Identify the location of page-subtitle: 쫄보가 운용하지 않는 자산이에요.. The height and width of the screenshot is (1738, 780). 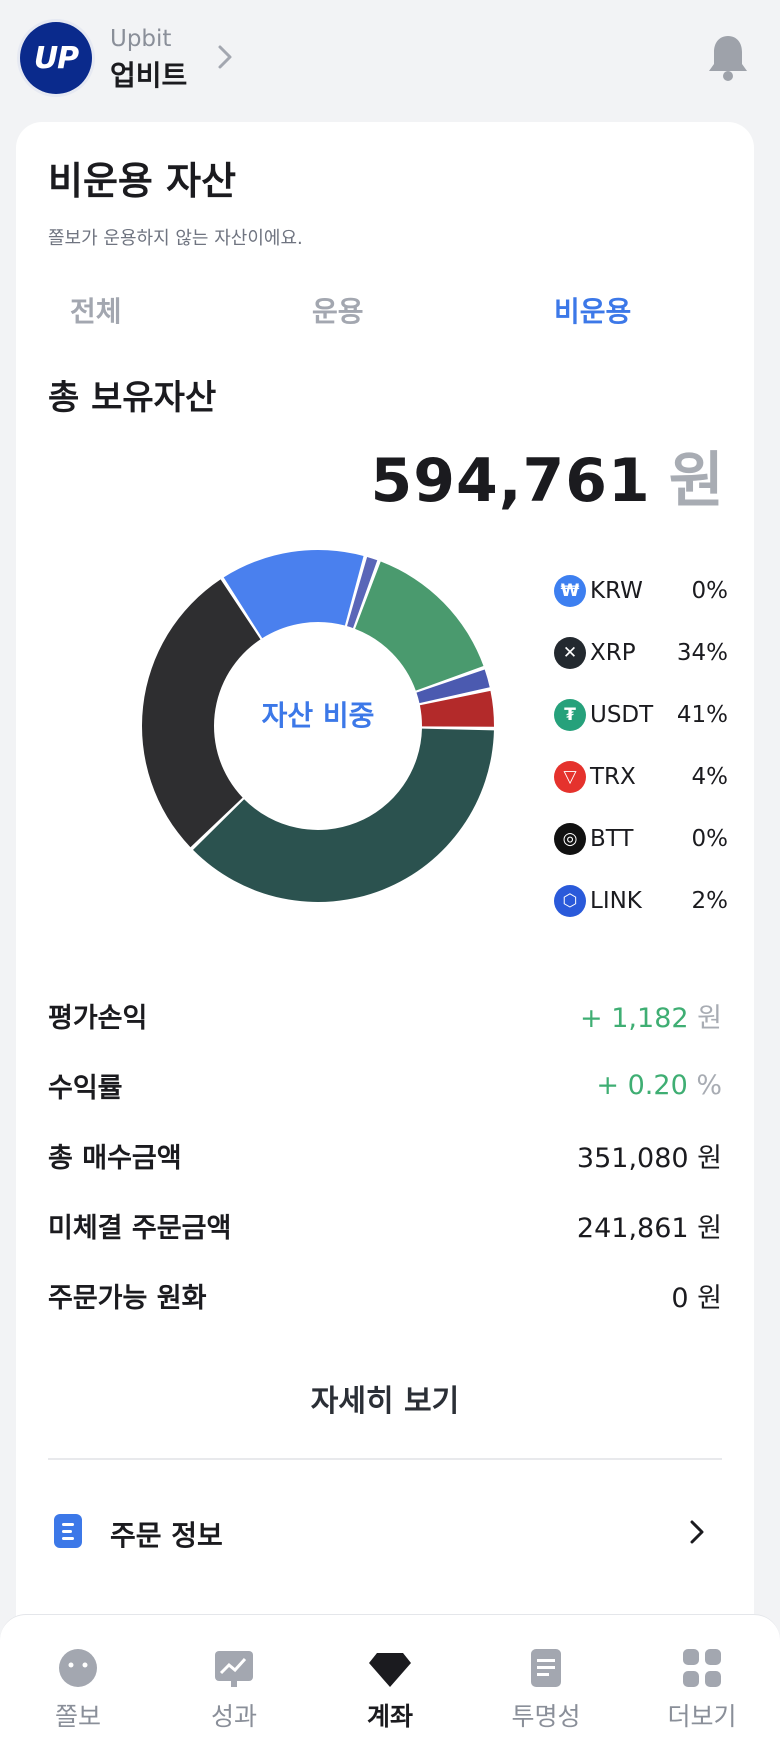
(175, 238).